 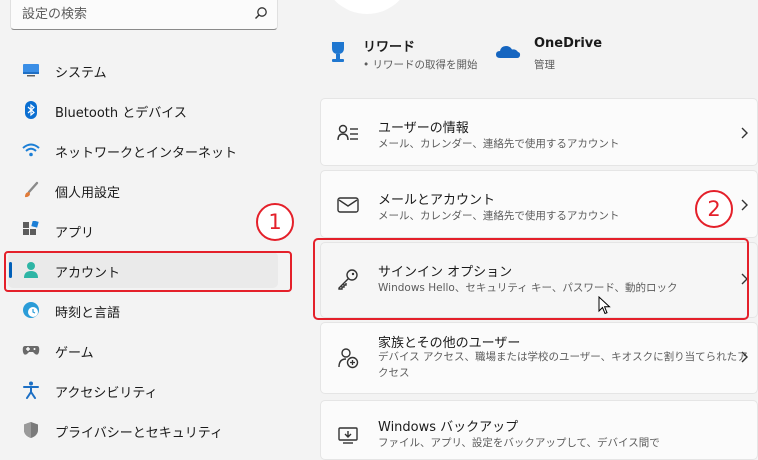 What do you see at coordinates (31, 350) in the screenshot?
I see `gamepad-icon` at bounding box center [31, 350].